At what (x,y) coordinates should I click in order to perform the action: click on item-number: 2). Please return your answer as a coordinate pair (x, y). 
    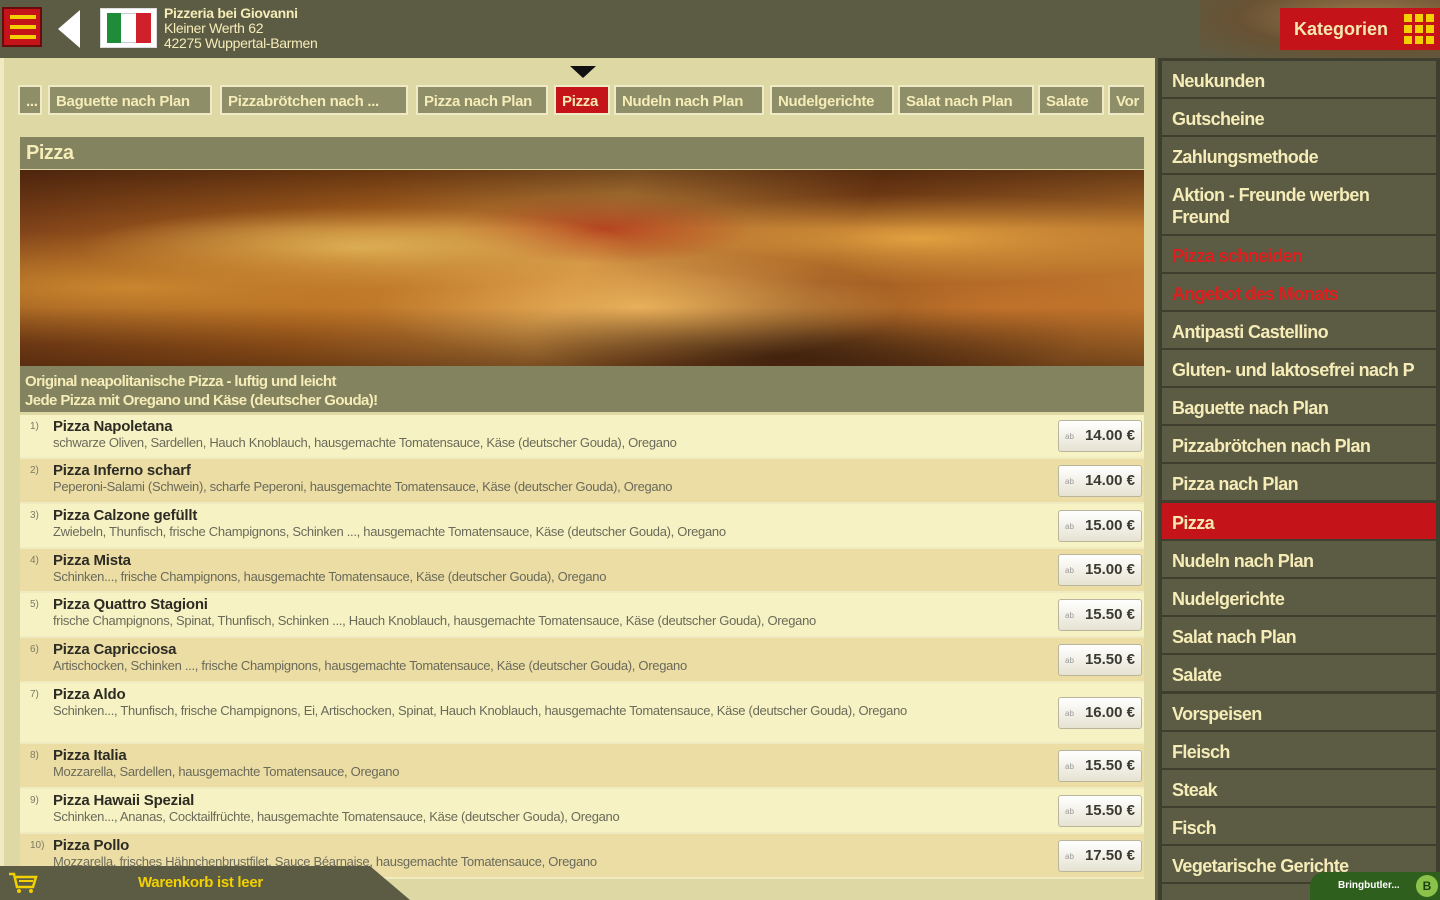
    Looking at the image, I should click on (34, 470).